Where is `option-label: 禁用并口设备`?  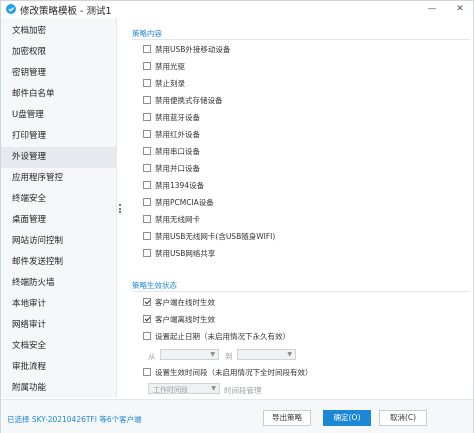
option-label: 禁用并口设备 is located at coordinates (177, 168).